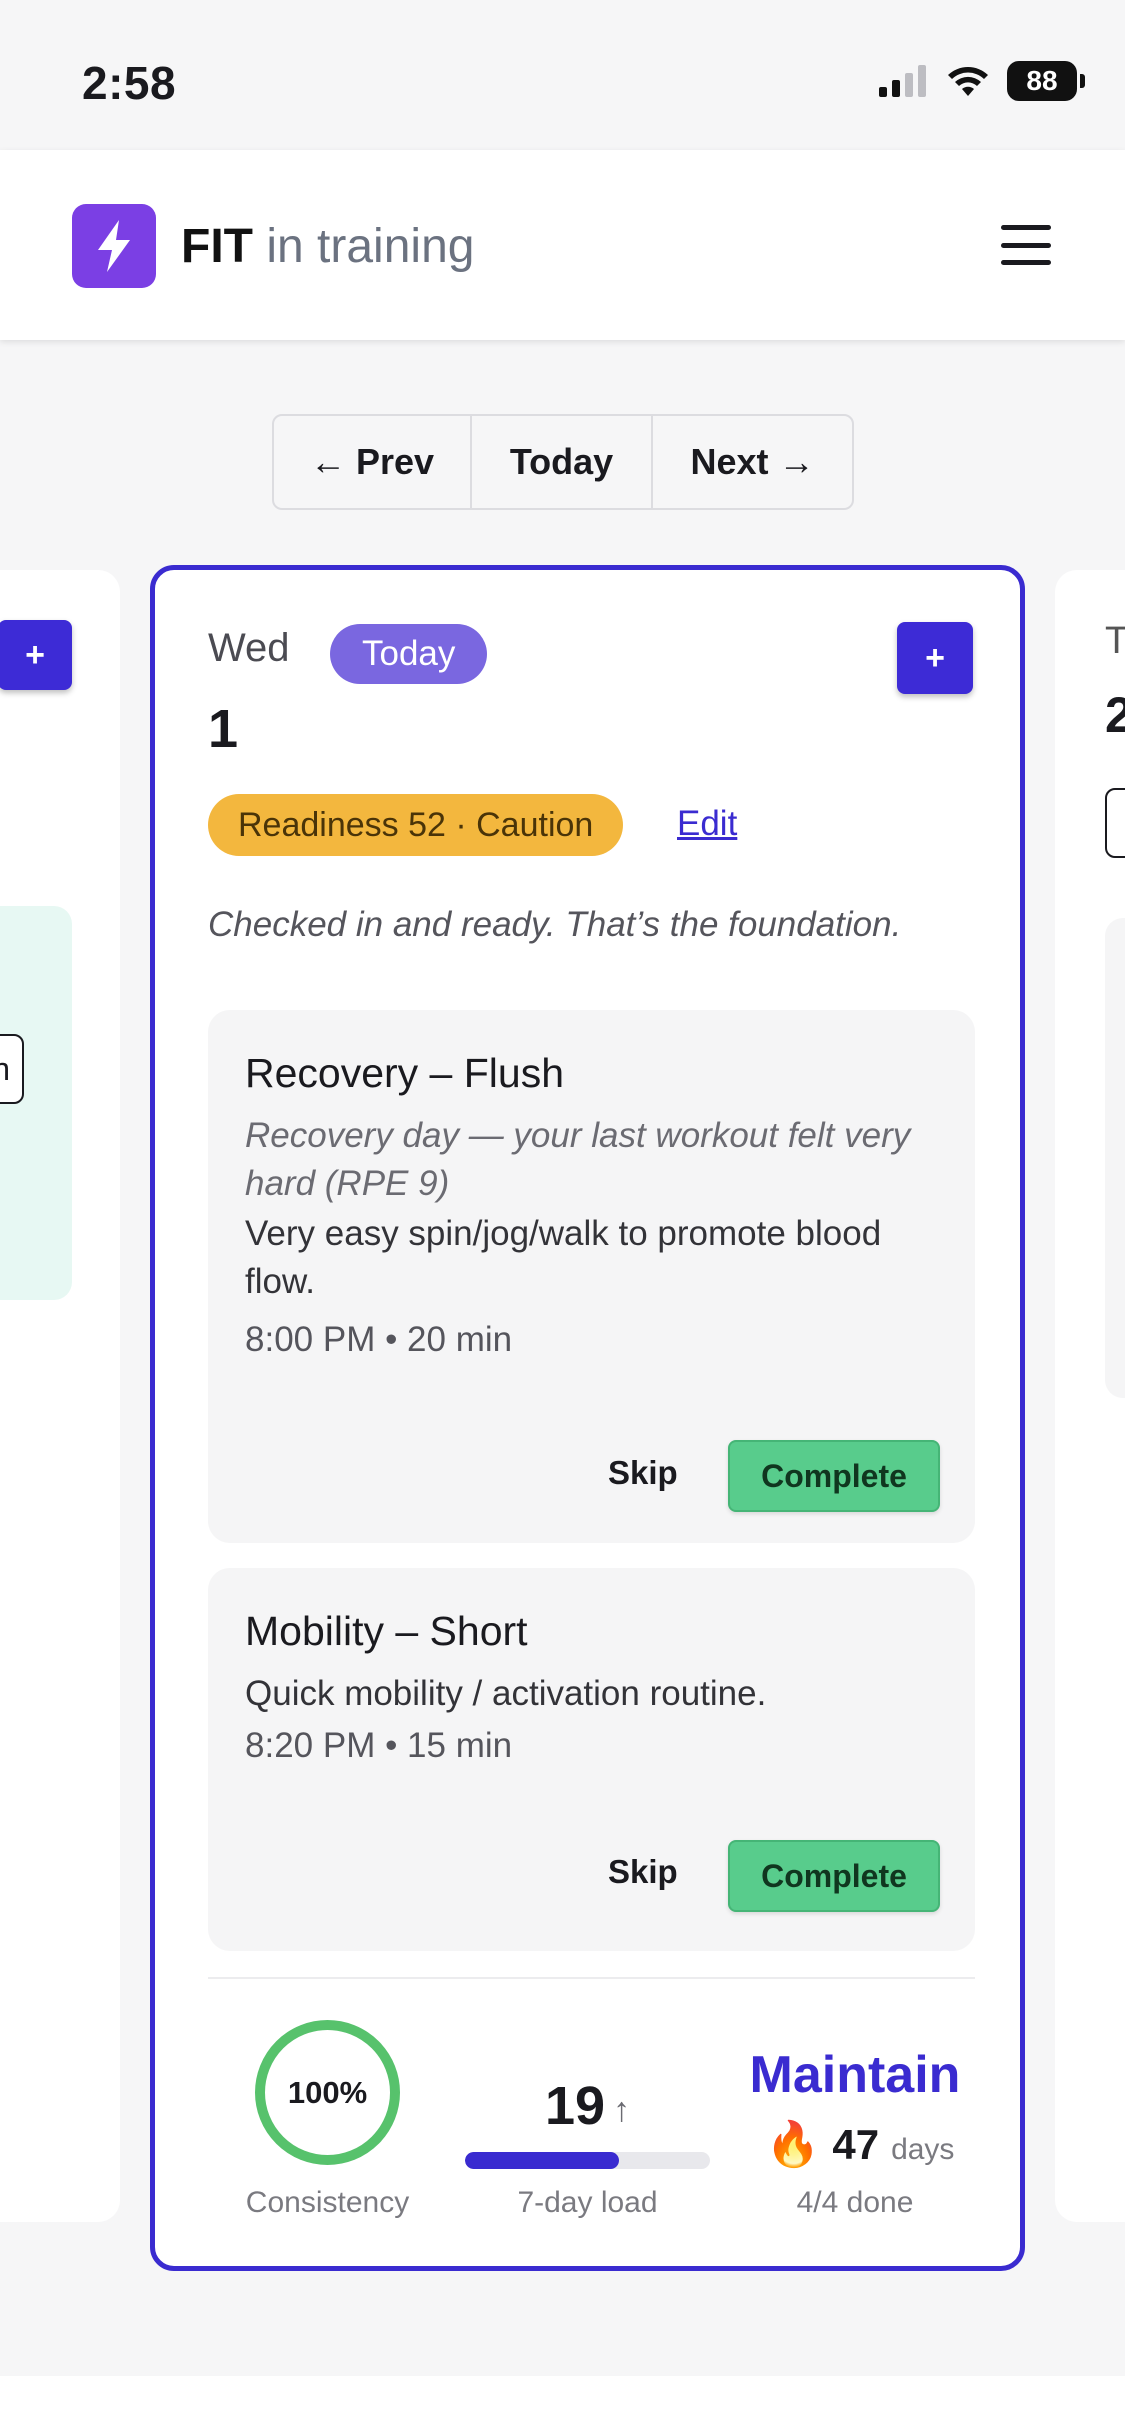  I want to click on prev-button: ← Prev, so click(373, 462).